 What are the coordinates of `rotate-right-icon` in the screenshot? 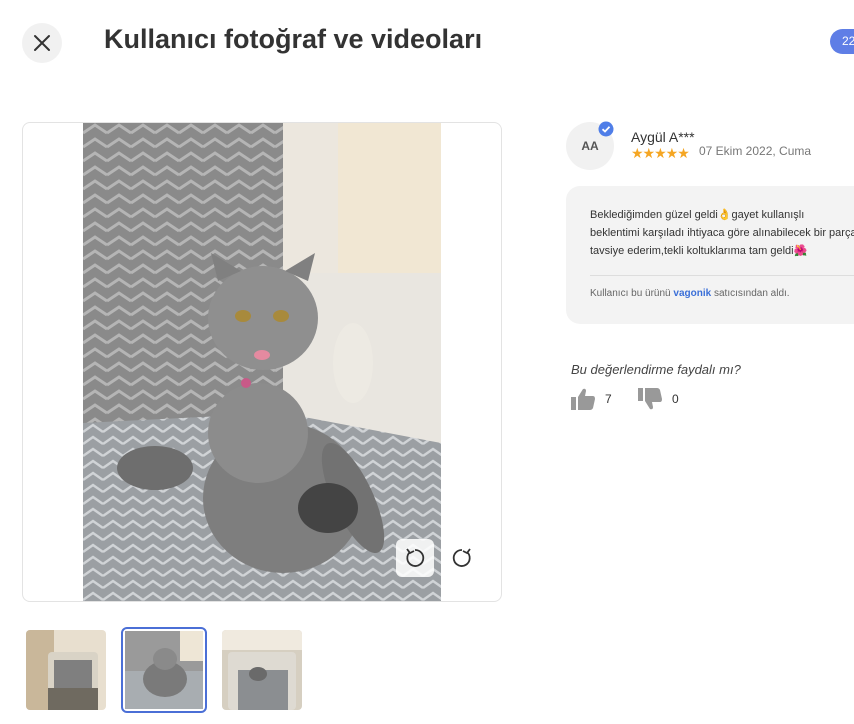 It's located at (461, 557).